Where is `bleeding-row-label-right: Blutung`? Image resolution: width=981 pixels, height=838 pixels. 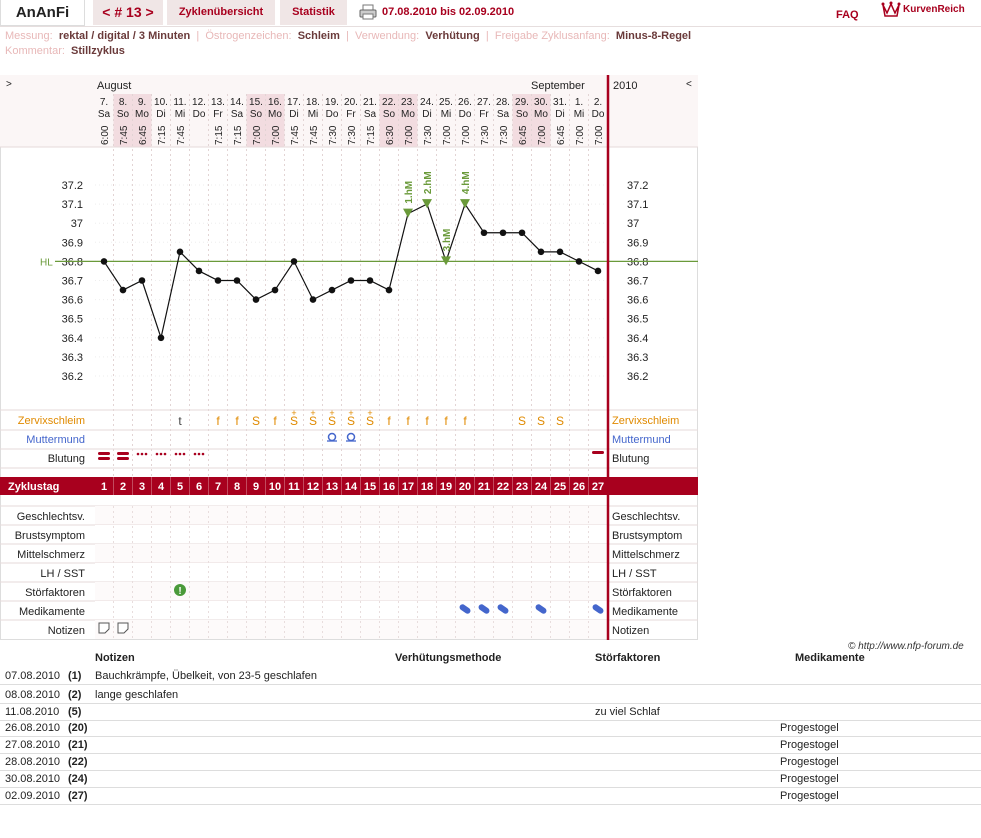 bleeding-row-label-right: Blutung is located at coordinates (630, 459).